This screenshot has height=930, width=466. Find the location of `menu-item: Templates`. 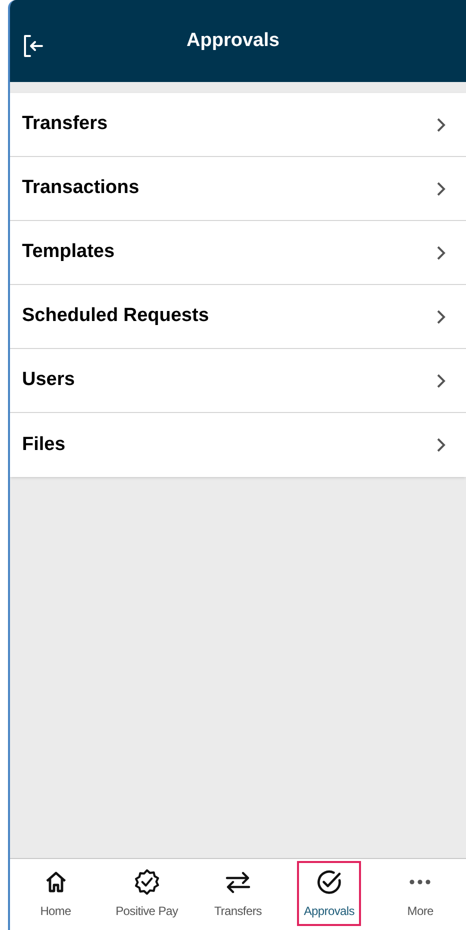

menu-item: Templates is located at coordinates (238, 253).